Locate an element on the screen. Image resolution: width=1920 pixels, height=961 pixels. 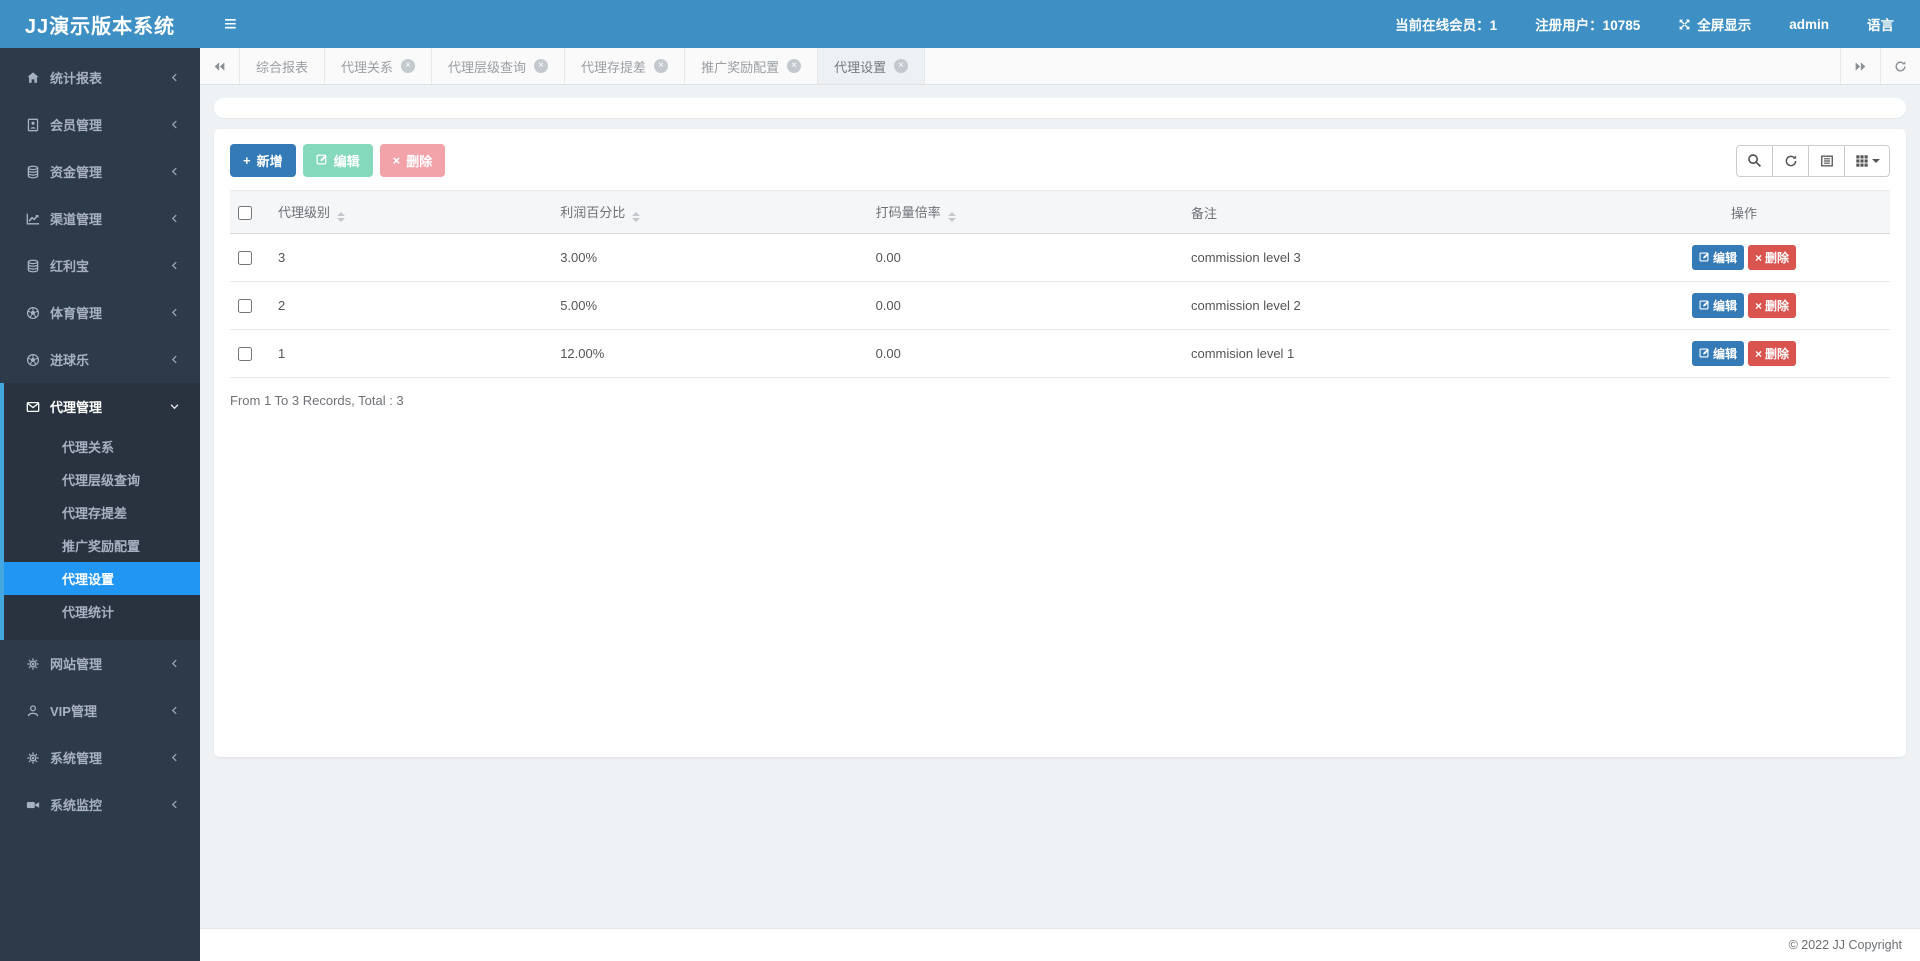
refresh-button is located at coordinates (1790, 160).